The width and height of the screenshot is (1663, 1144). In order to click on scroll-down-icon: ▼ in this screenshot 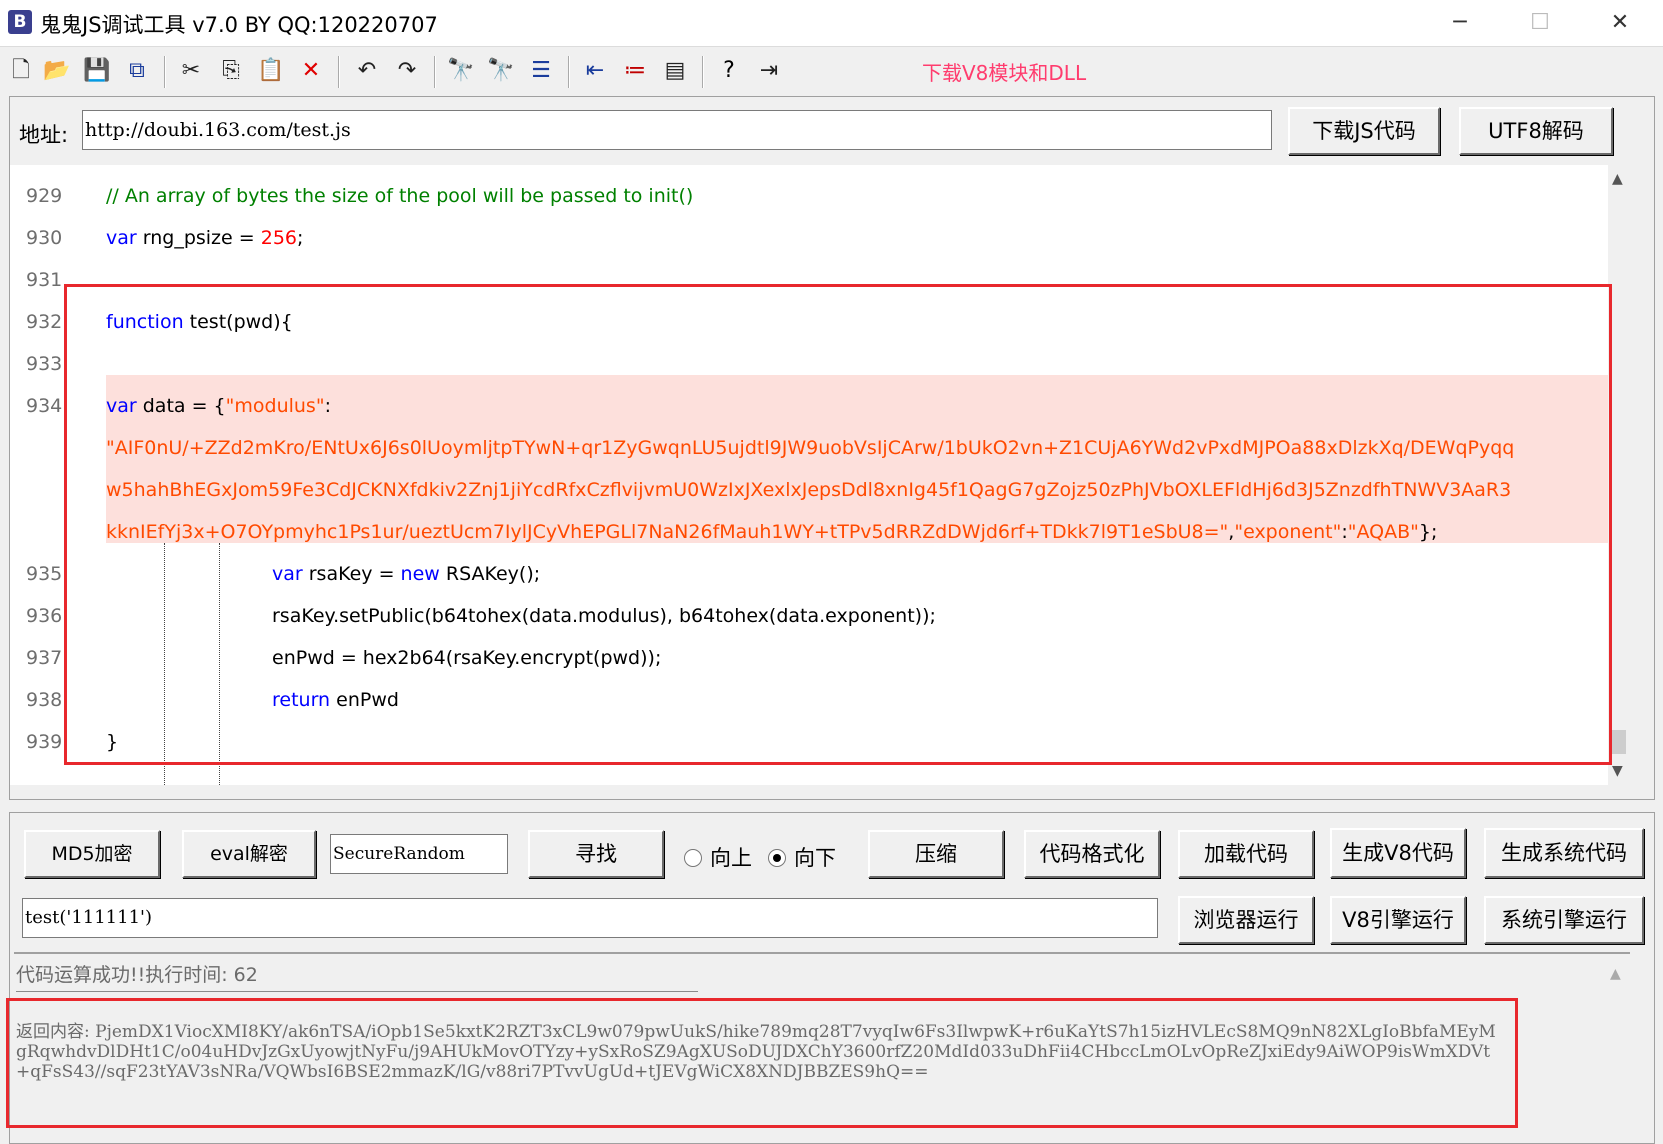, I will do `click(1617, 771)`.